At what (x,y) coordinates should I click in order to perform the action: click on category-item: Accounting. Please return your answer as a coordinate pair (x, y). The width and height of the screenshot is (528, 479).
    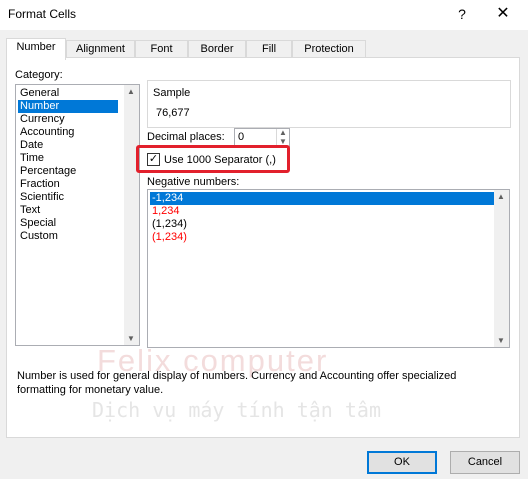
    Looking at the image, I should click on (68, 132).